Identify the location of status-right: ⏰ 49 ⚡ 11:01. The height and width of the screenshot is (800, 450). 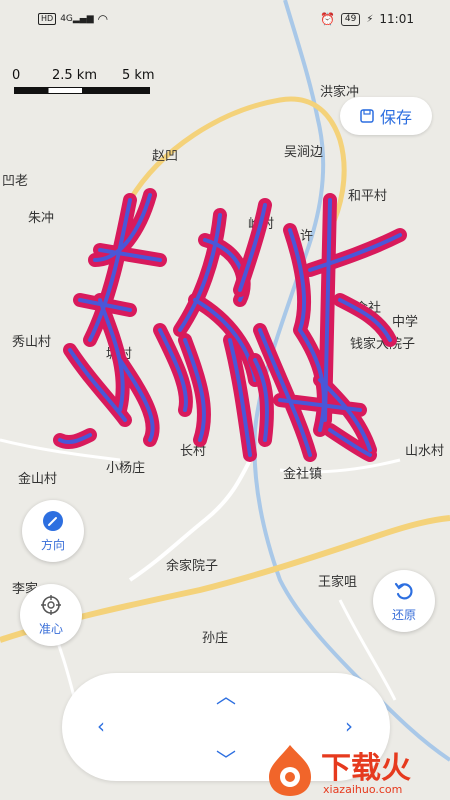
(367, 19).